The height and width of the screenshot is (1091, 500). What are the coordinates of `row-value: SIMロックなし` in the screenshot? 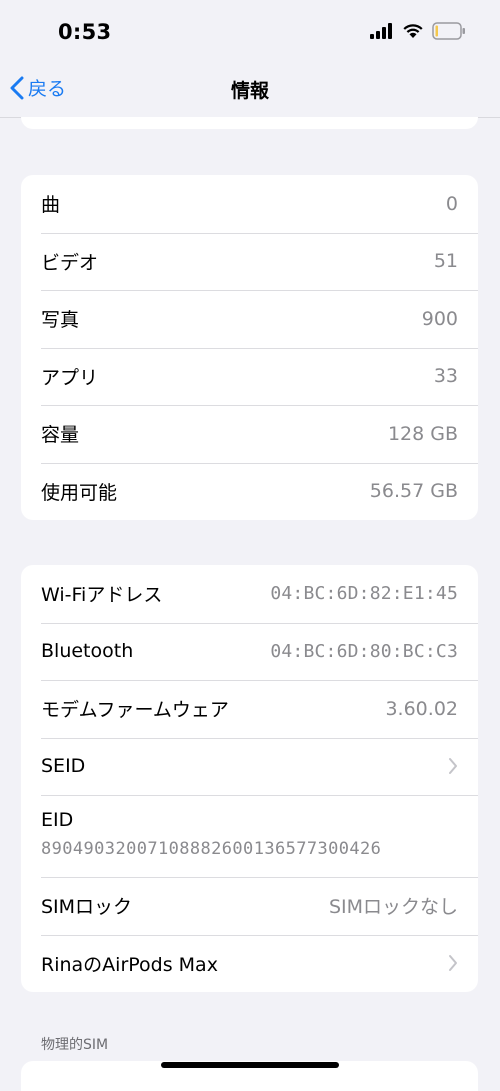 It's located at (393, 907).